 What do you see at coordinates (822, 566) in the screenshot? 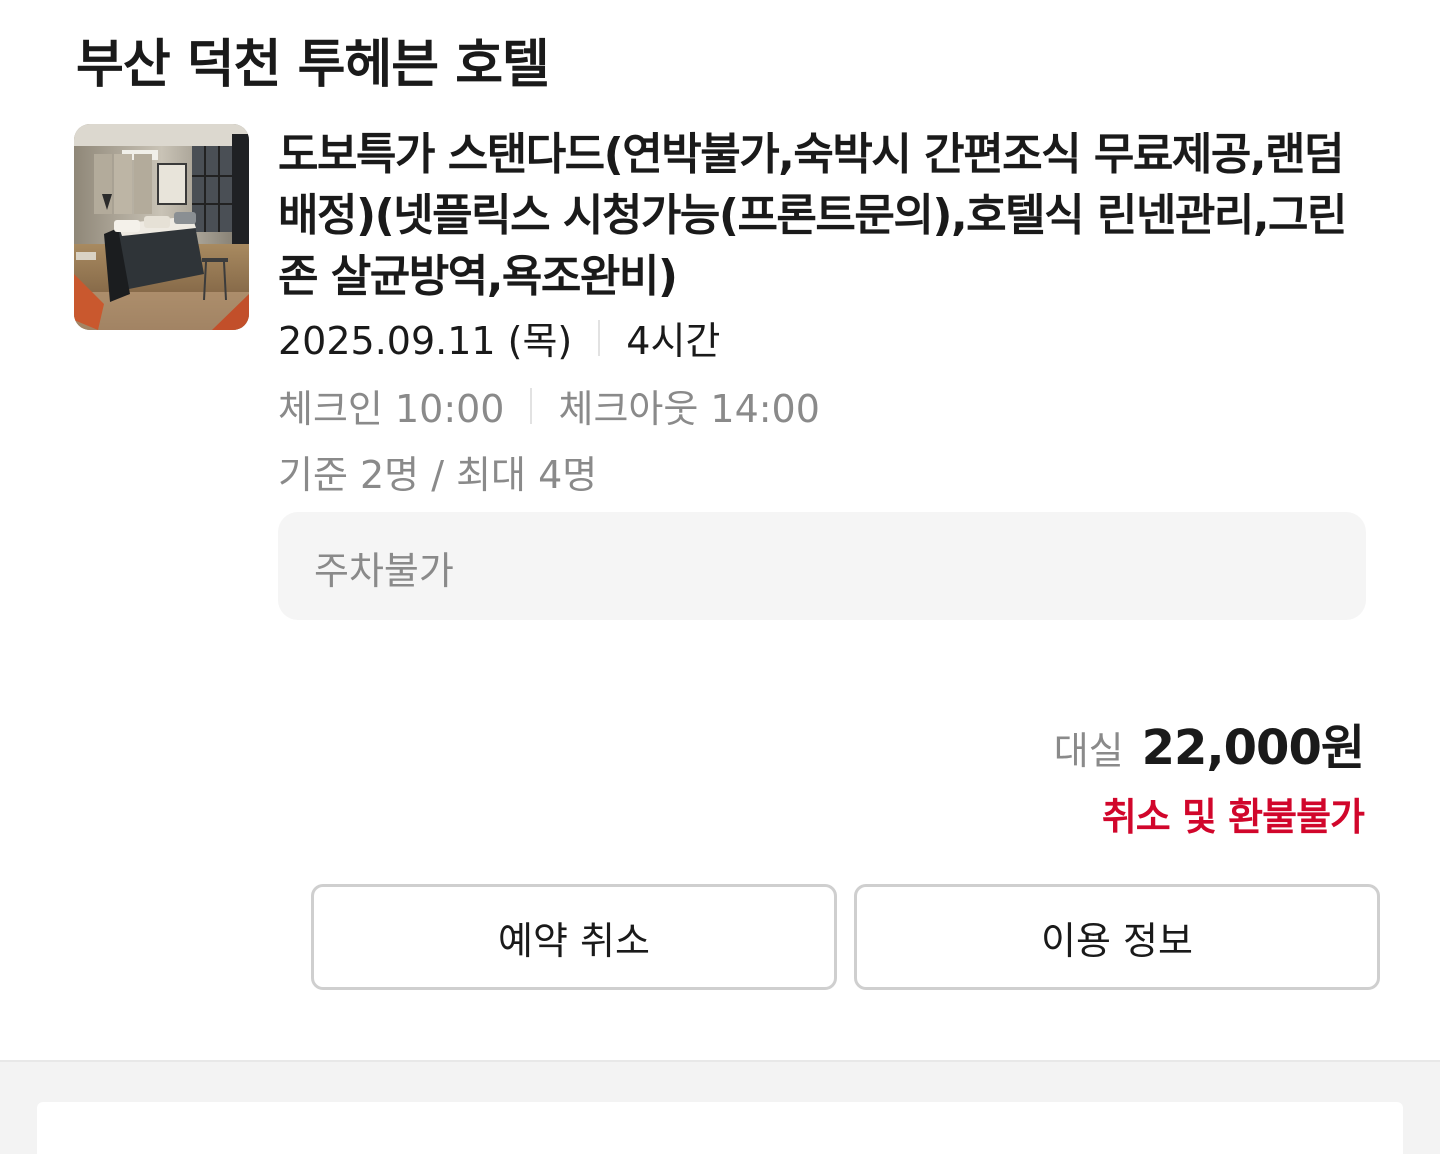
I see `notice-box: 주차불가` at bounding box center [822, 566].